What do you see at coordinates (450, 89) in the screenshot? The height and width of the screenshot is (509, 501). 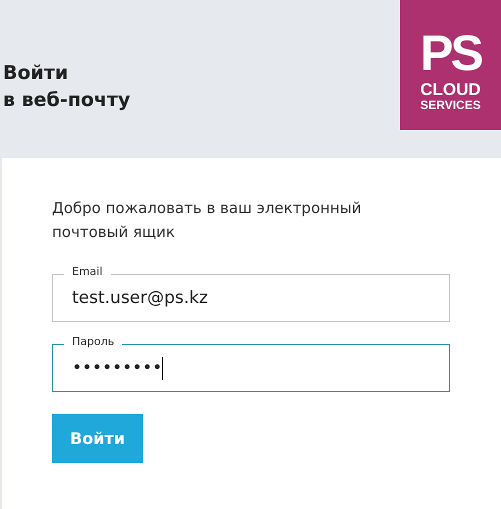 I see `logo-text: CLOUD` at bounding box center [450, 89].